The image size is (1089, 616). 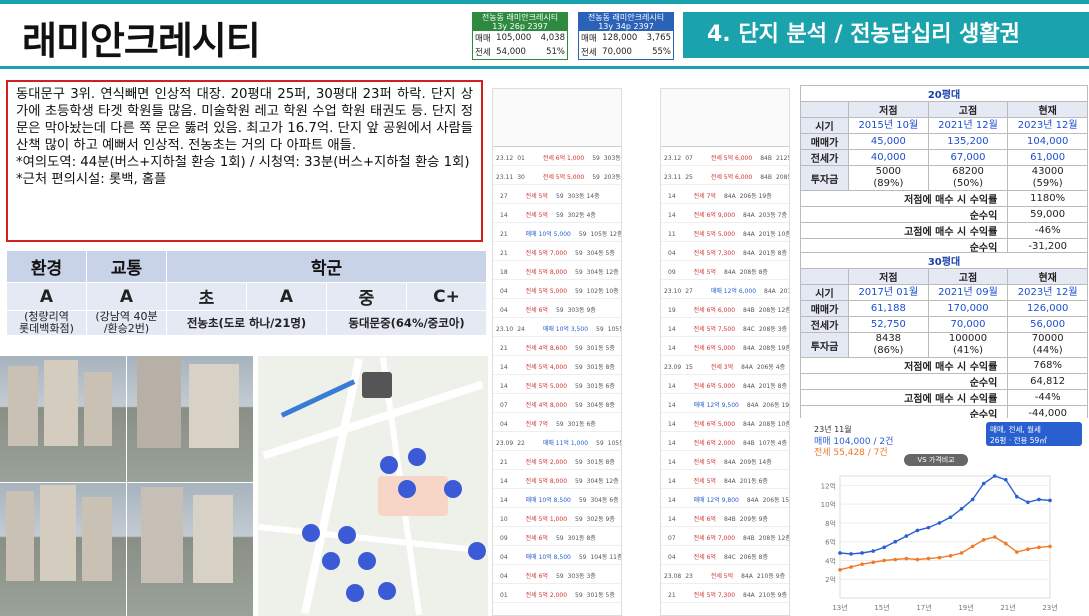 What do you see at coordinates (1047, 324) in the screenshot?
I see `stats-cell: 56,000` at bounding box center [1047, 324].